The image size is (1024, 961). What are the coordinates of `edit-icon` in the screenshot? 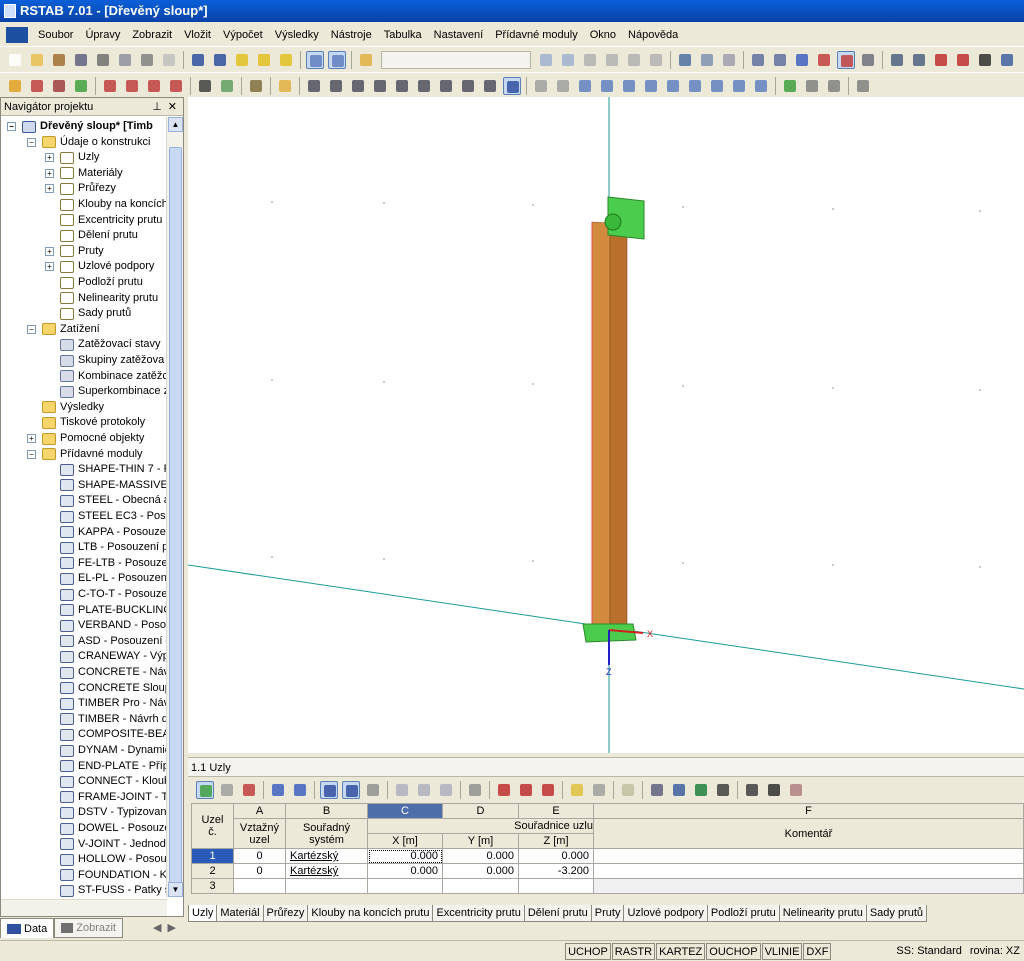 It's located at (242, 60).